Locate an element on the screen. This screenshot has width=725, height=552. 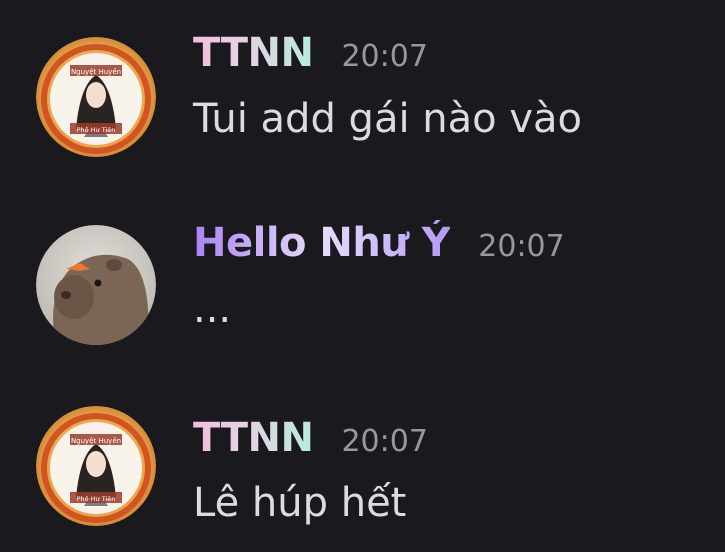
message-header: Hello Như Ý 20:07 is located at coordinates (379, 243).